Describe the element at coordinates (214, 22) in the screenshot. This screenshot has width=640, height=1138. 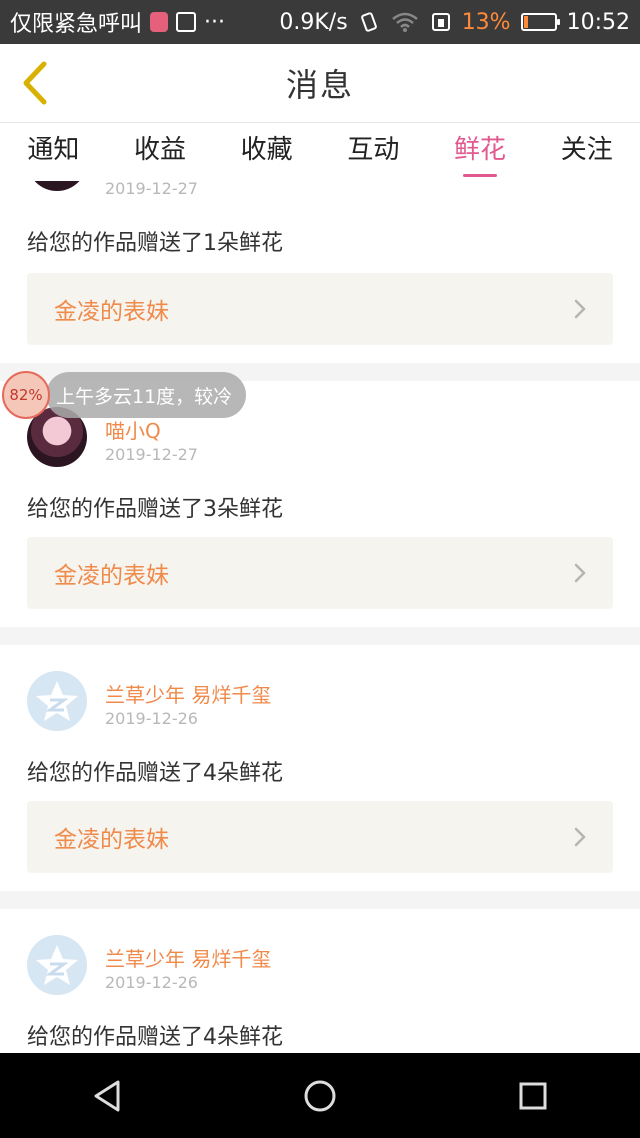
I see `more-notifications-icon: ···` at that location.